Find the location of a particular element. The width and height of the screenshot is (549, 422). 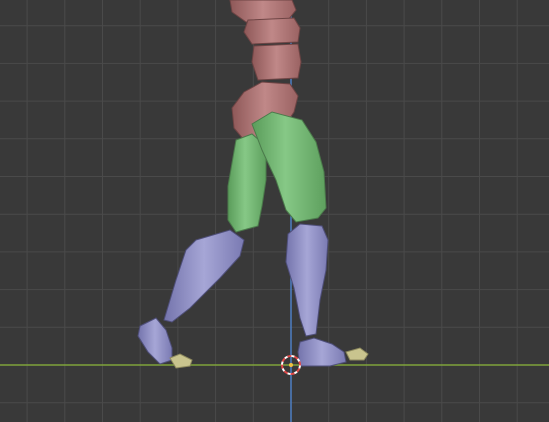

torso-upper is located at coordinates (265, 40).